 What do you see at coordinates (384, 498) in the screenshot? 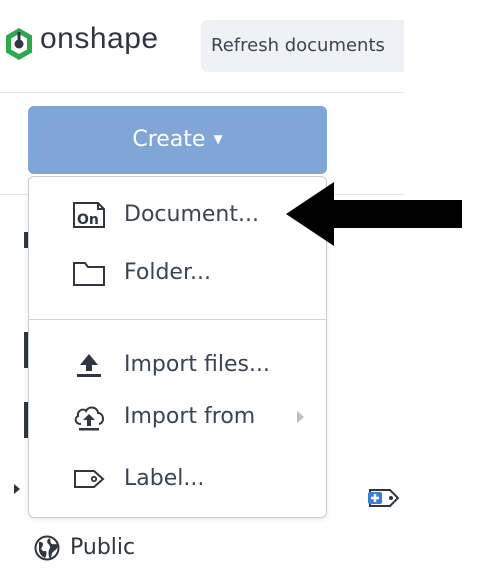
I see `add-label-icon` at bounding box center [384, 498].